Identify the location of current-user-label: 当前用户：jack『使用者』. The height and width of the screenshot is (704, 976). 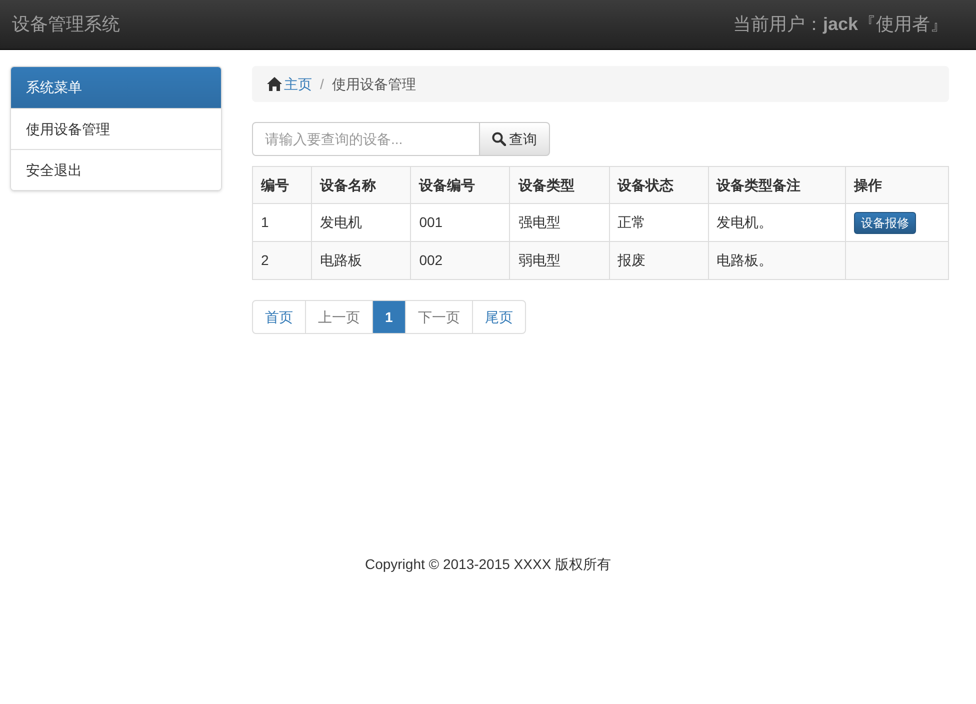
(840, 24).